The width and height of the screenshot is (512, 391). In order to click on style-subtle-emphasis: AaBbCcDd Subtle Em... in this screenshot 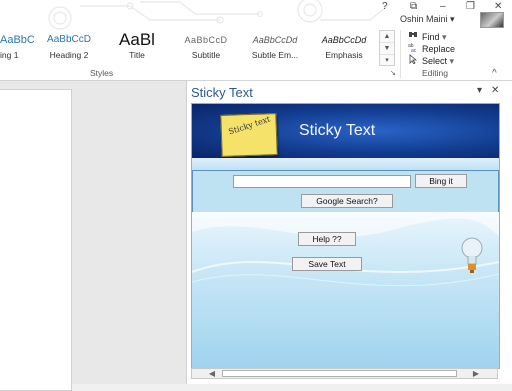, I will do `click(275, 46)`.